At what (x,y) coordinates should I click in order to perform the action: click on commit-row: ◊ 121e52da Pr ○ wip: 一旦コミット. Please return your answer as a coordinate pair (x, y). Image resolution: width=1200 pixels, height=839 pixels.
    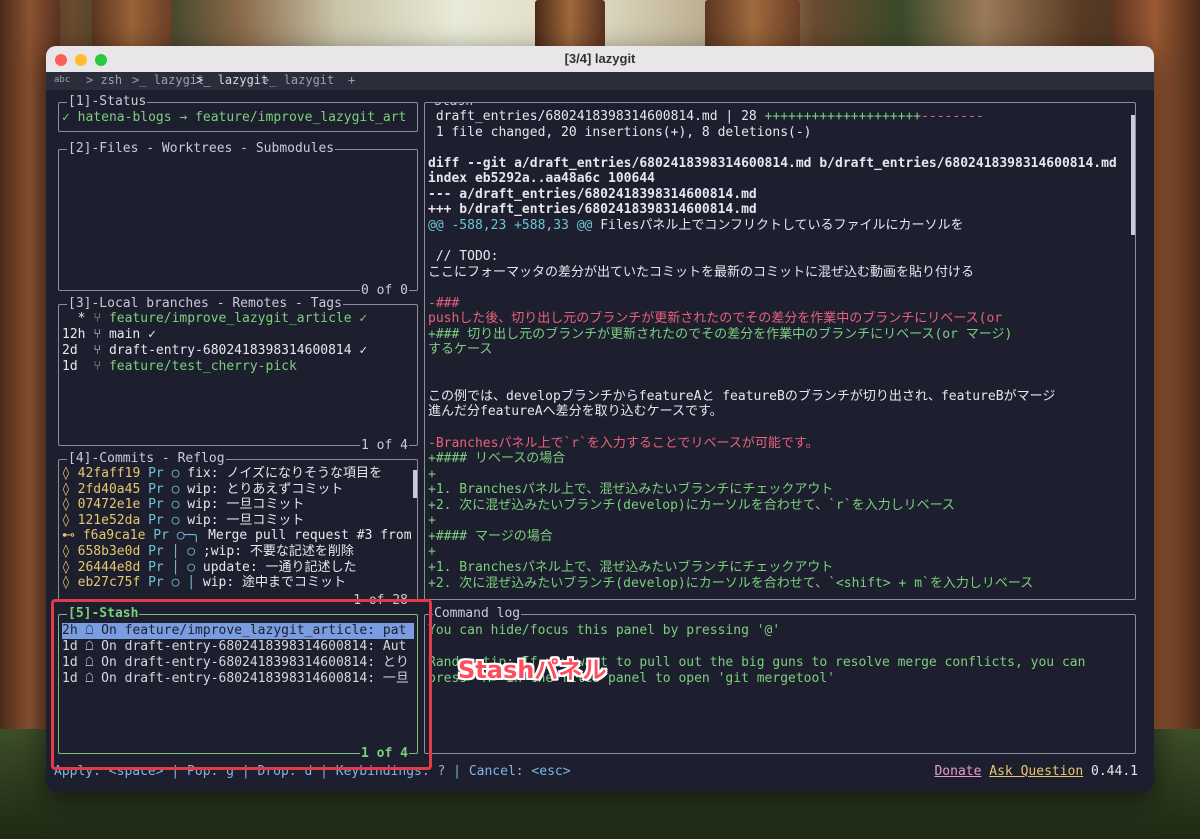
    Looking at the image, I should click on (237, 521).